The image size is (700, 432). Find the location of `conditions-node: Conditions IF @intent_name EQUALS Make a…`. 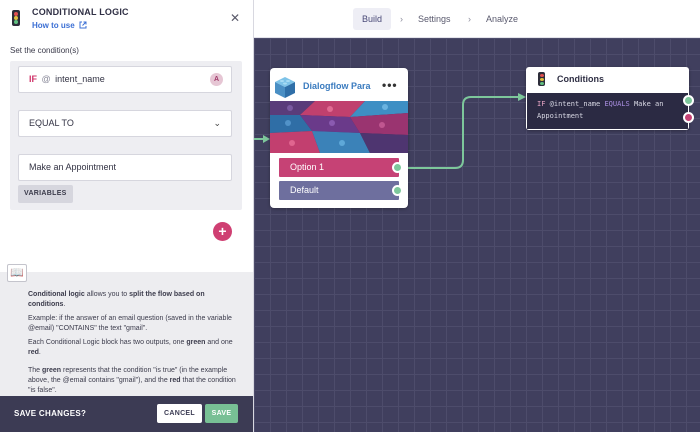

conditions-node: Conditions IF @intent_name EQUALS Make a… is located at coordinates (610, 98).